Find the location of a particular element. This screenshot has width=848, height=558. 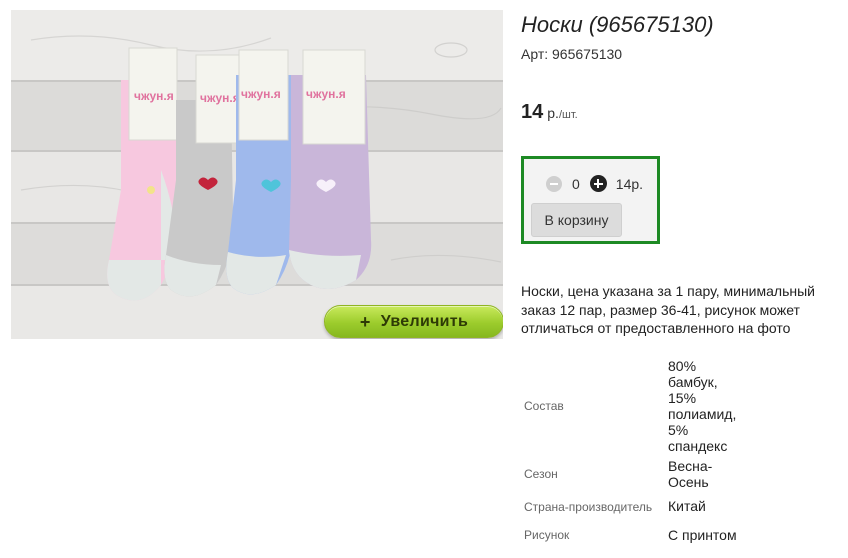

spec-value-country: Китай is located at coordinates (687, 506).